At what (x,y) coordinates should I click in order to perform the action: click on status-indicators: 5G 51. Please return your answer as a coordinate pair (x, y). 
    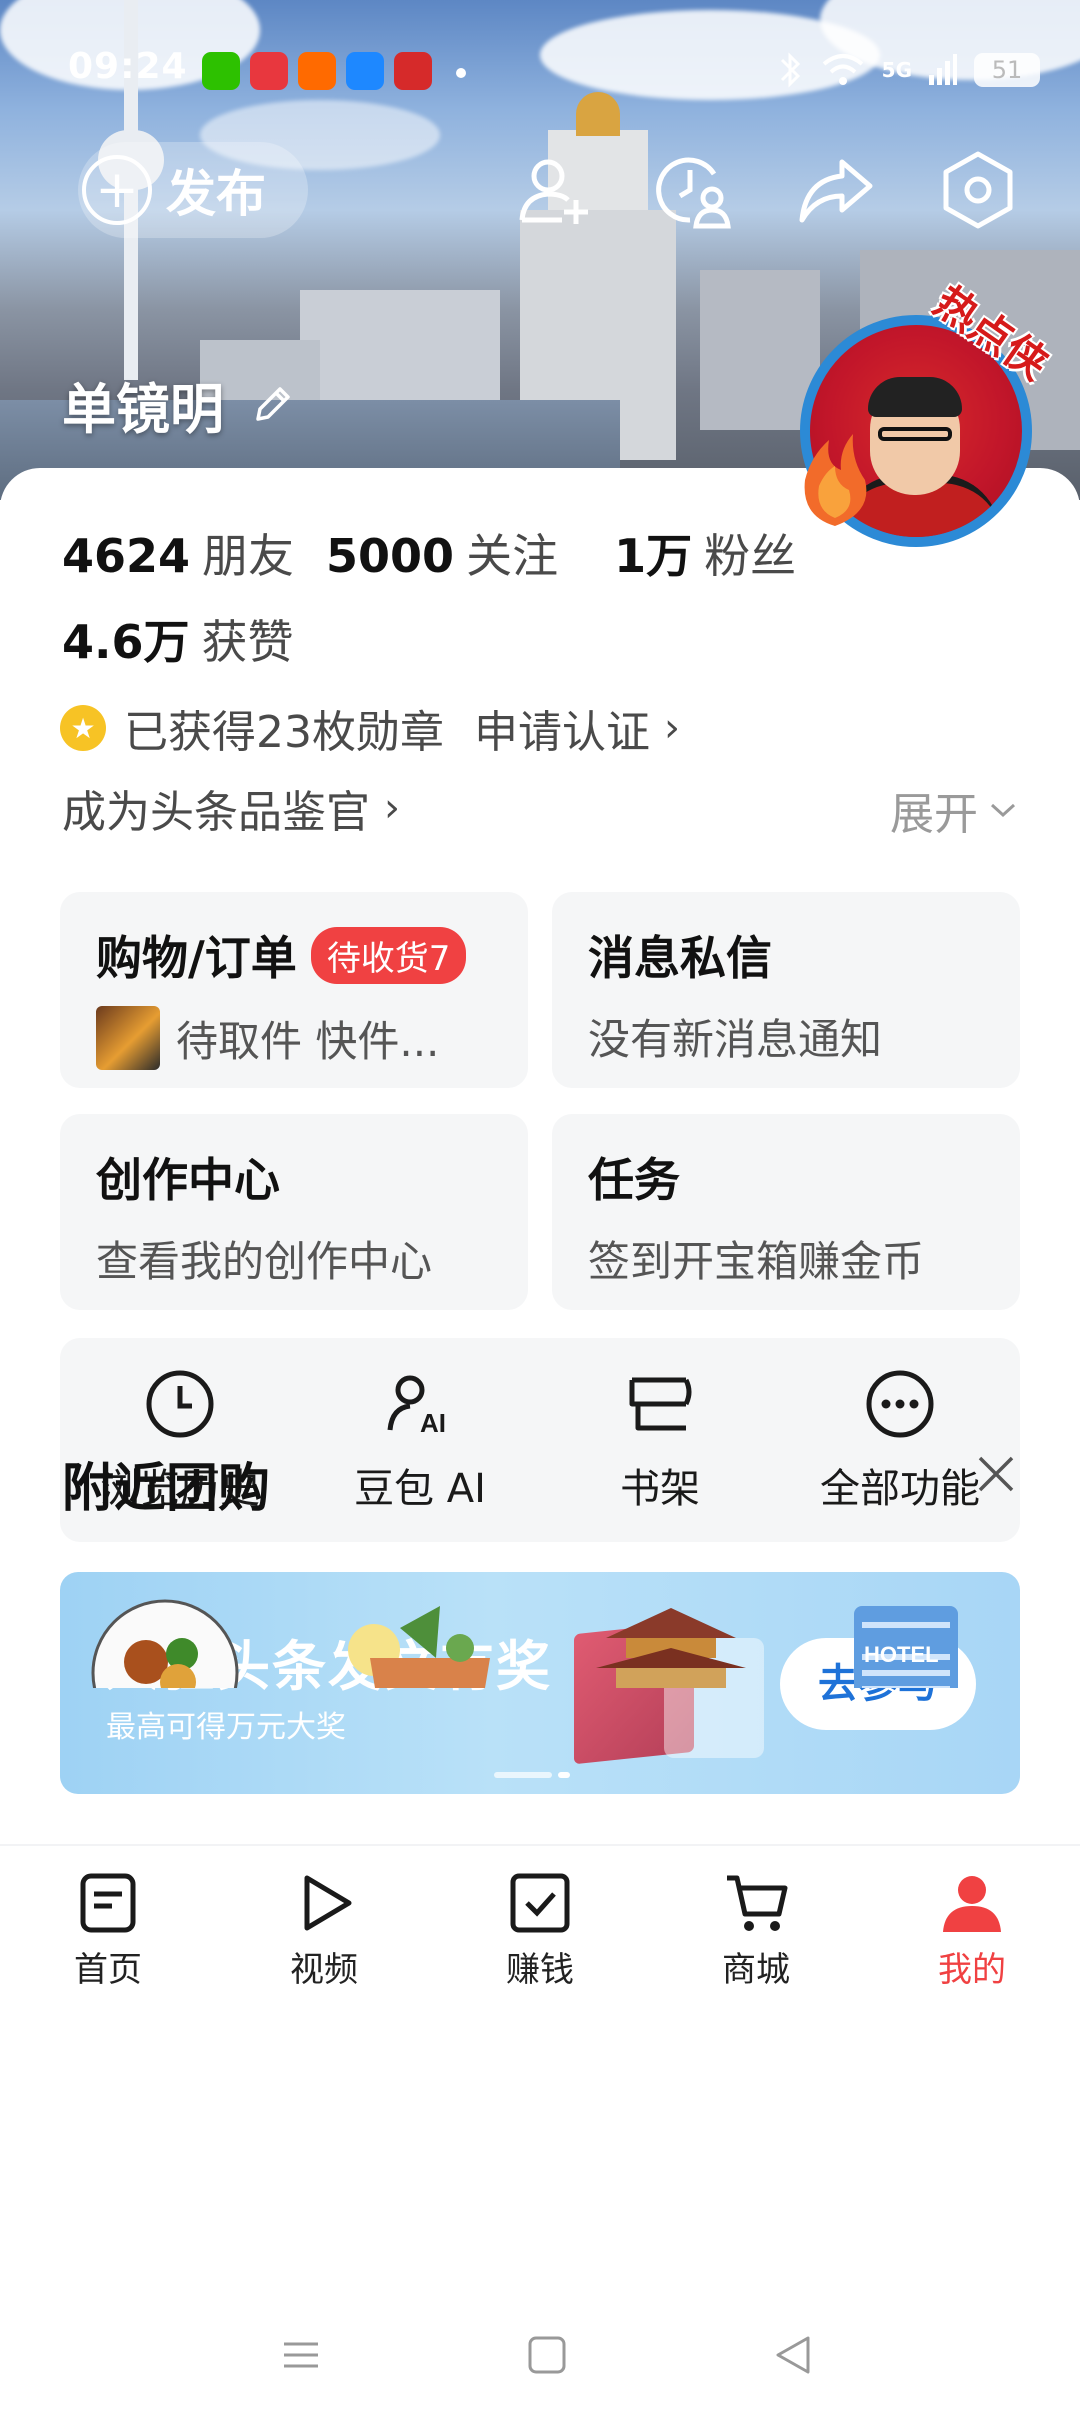
    Looking at the image, I should click on (908, 70).